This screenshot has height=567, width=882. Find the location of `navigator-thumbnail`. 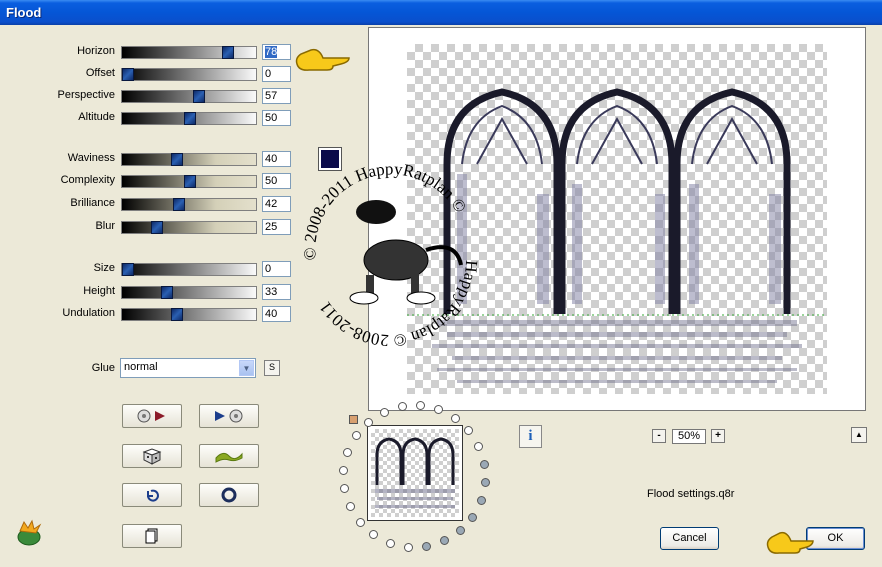

navigator-thumbnail is located at coordinates (415, 473).